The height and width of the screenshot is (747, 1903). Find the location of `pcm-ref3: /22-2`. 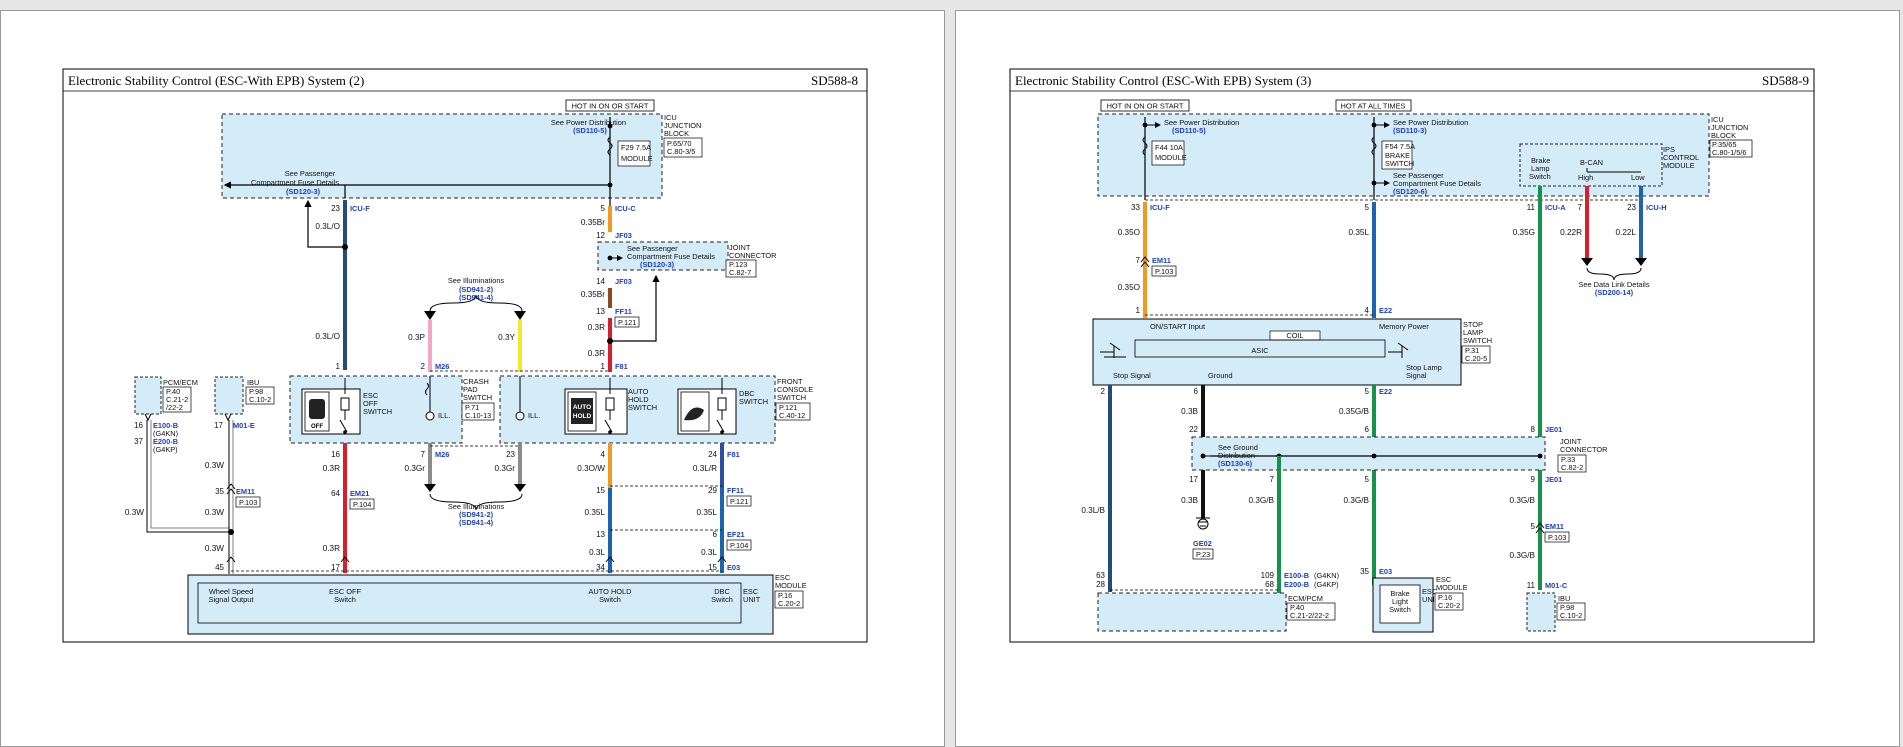

pcm-ref3: /22-2 is located at coordinates (174, 407).